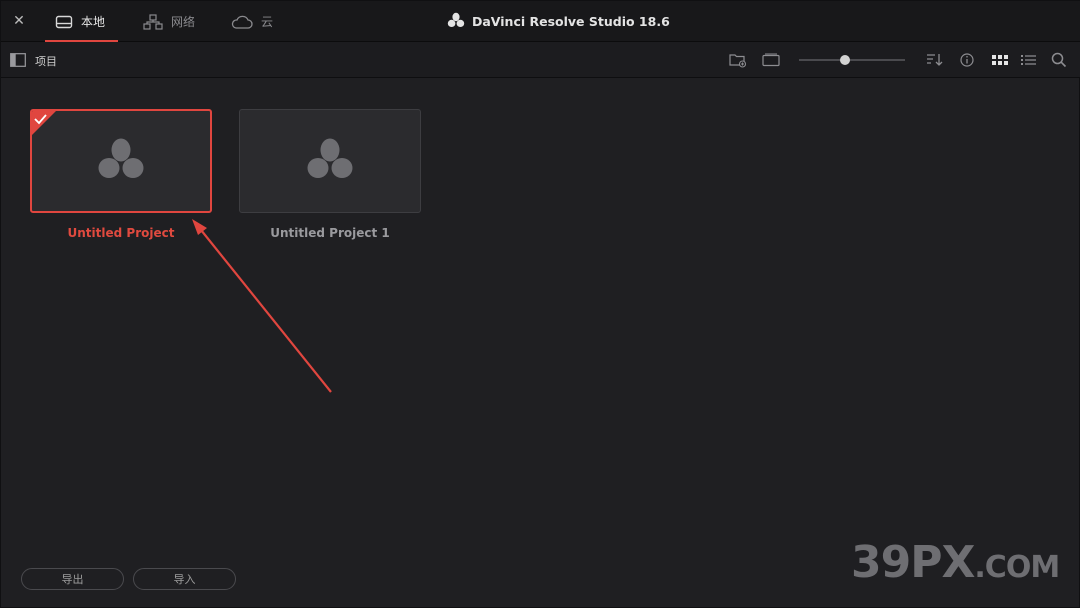  Describe the element at coordinates (183, 22) in the screenshot. I see `tab-label: 网络` at that location.